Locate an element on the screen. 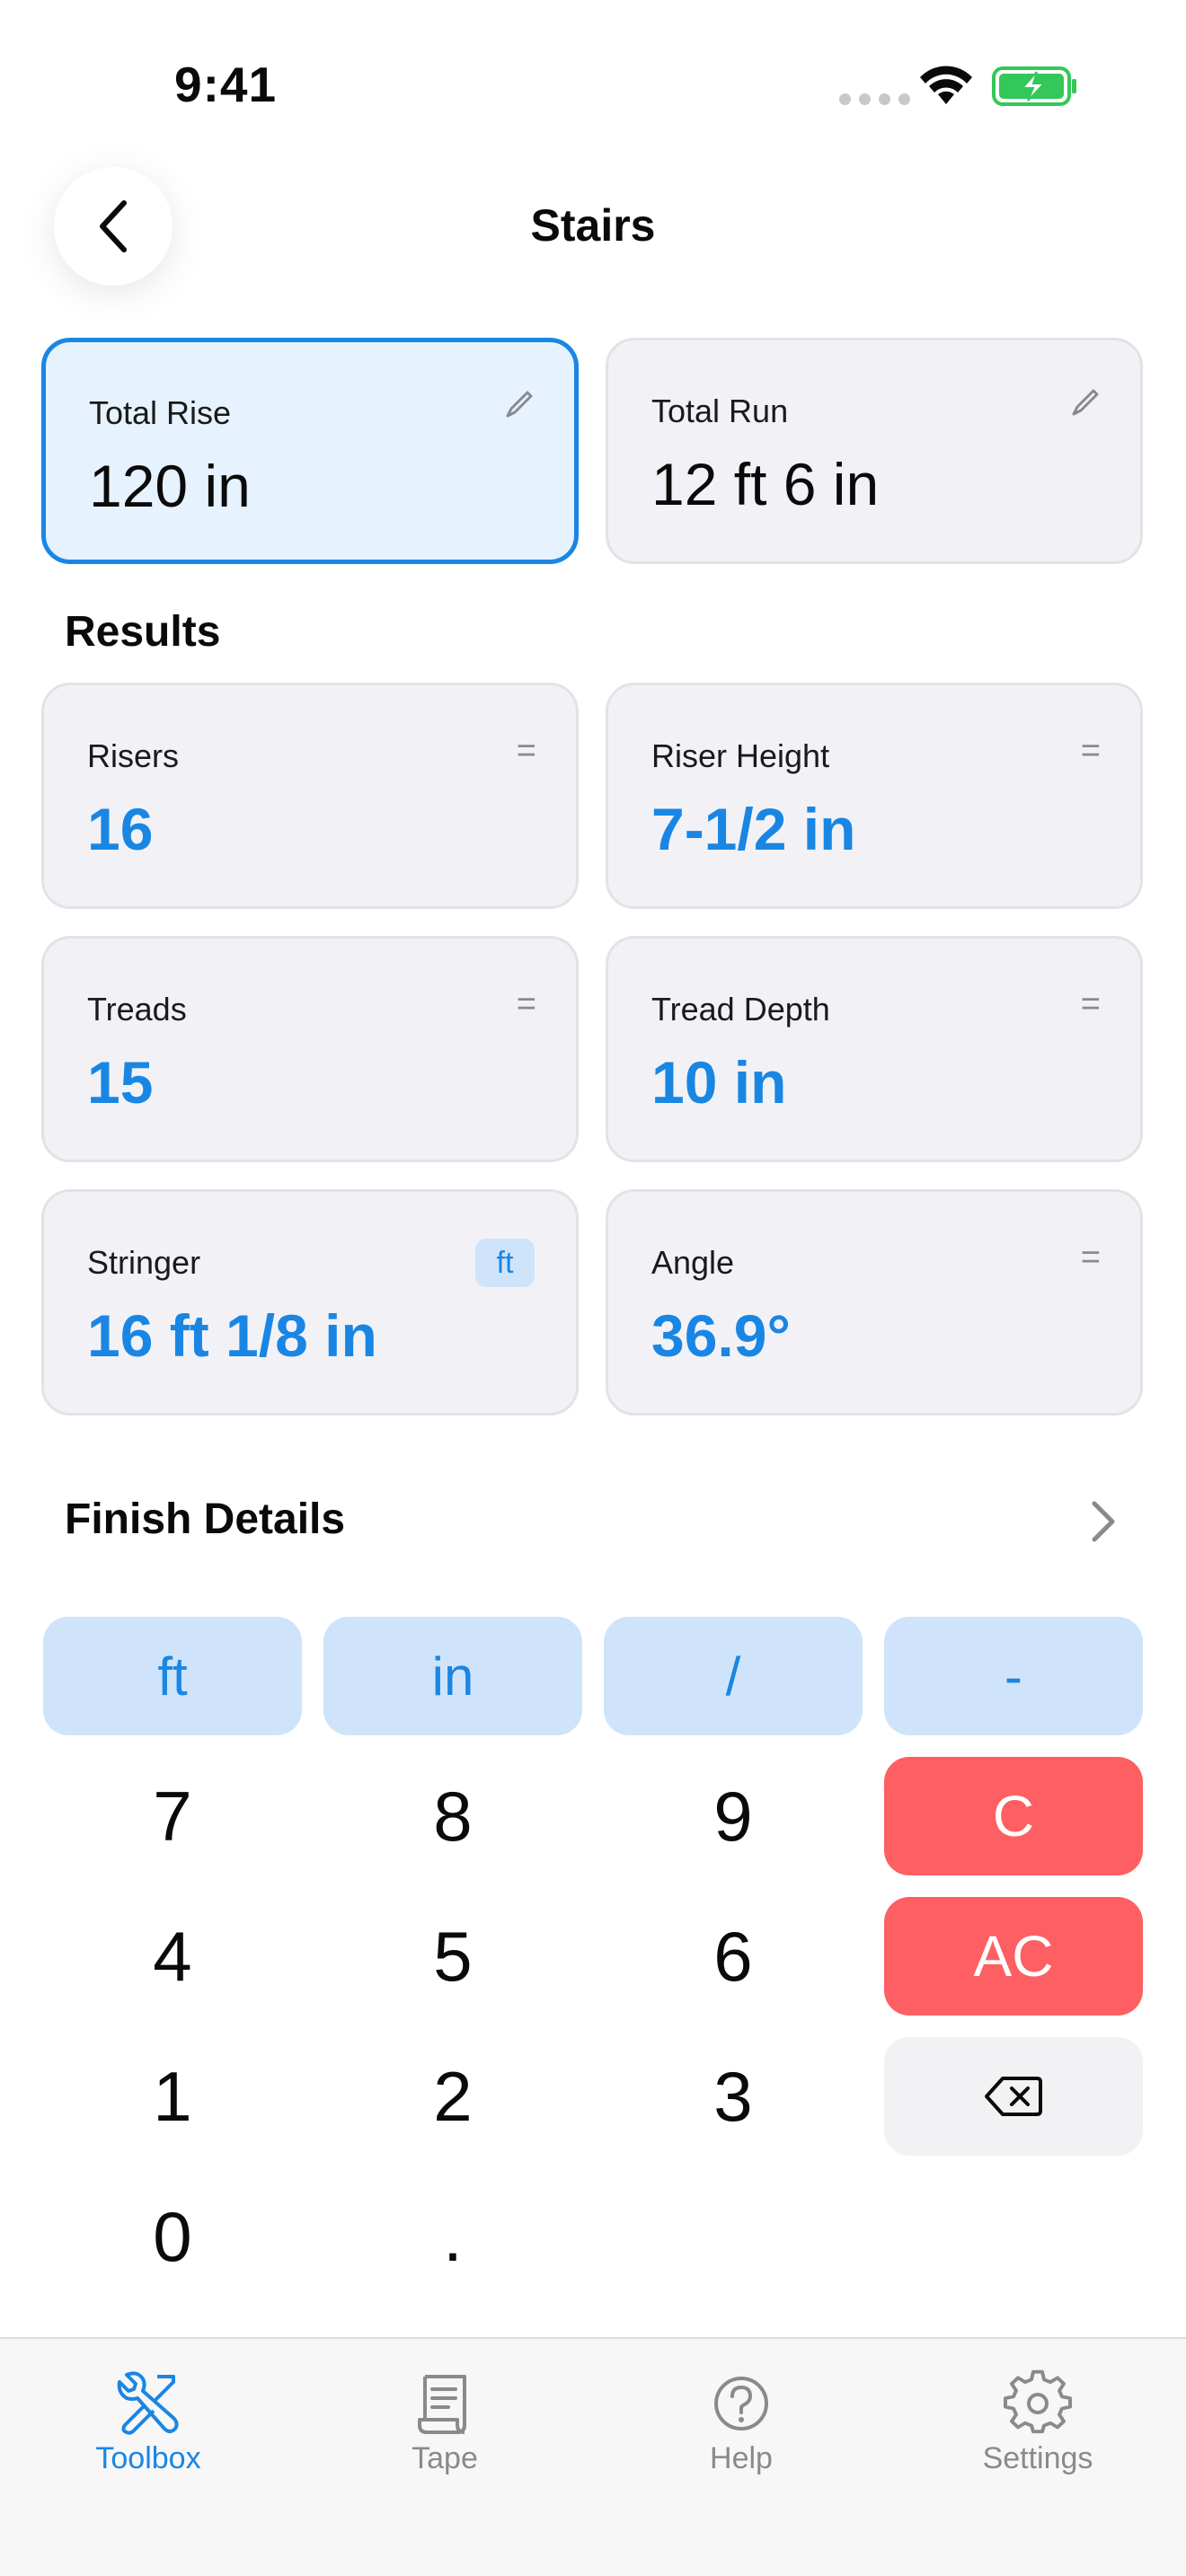 The height and width of the screenshot is (2576, 1186). gear-icon is located at coordinates (1038, 2401).